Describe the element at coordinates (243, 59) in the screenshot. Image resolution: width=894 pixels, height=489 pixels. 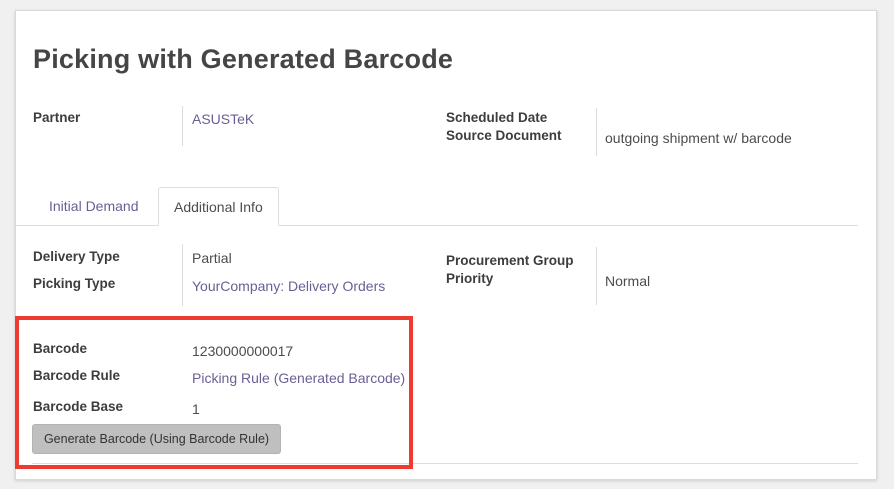
I see `page-title: Picking with Generated Barcode` at that location.